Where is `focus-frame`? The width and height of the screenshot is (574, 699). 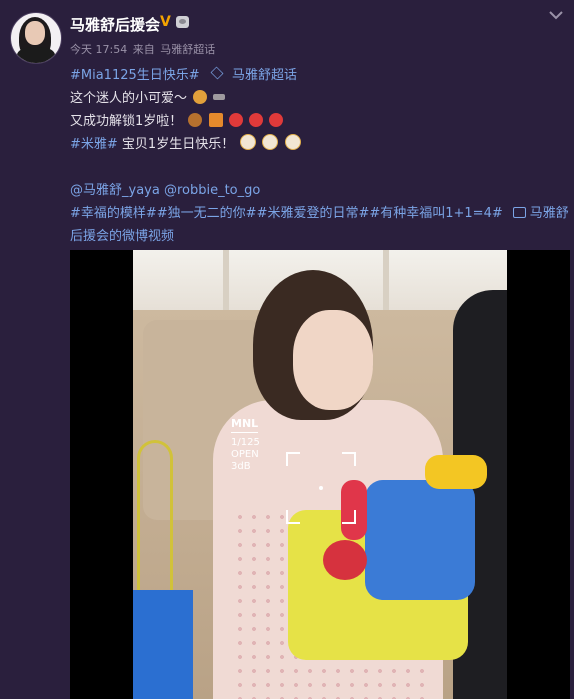 focus-frame is located at coordinates (321, 488).